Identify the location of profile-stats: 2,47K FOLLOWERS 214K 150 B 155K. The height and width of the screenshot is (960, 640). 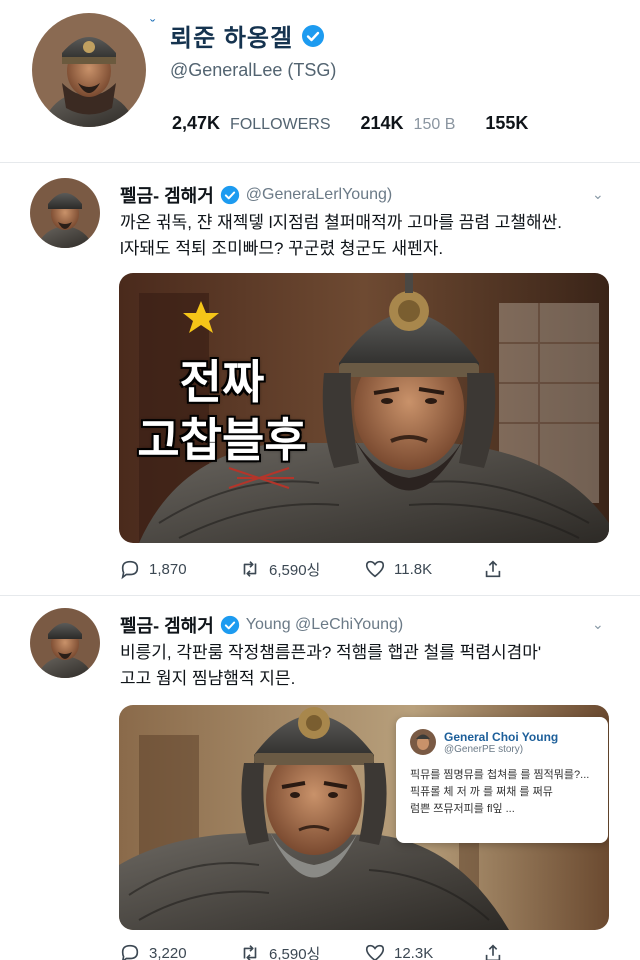
(350, 123).